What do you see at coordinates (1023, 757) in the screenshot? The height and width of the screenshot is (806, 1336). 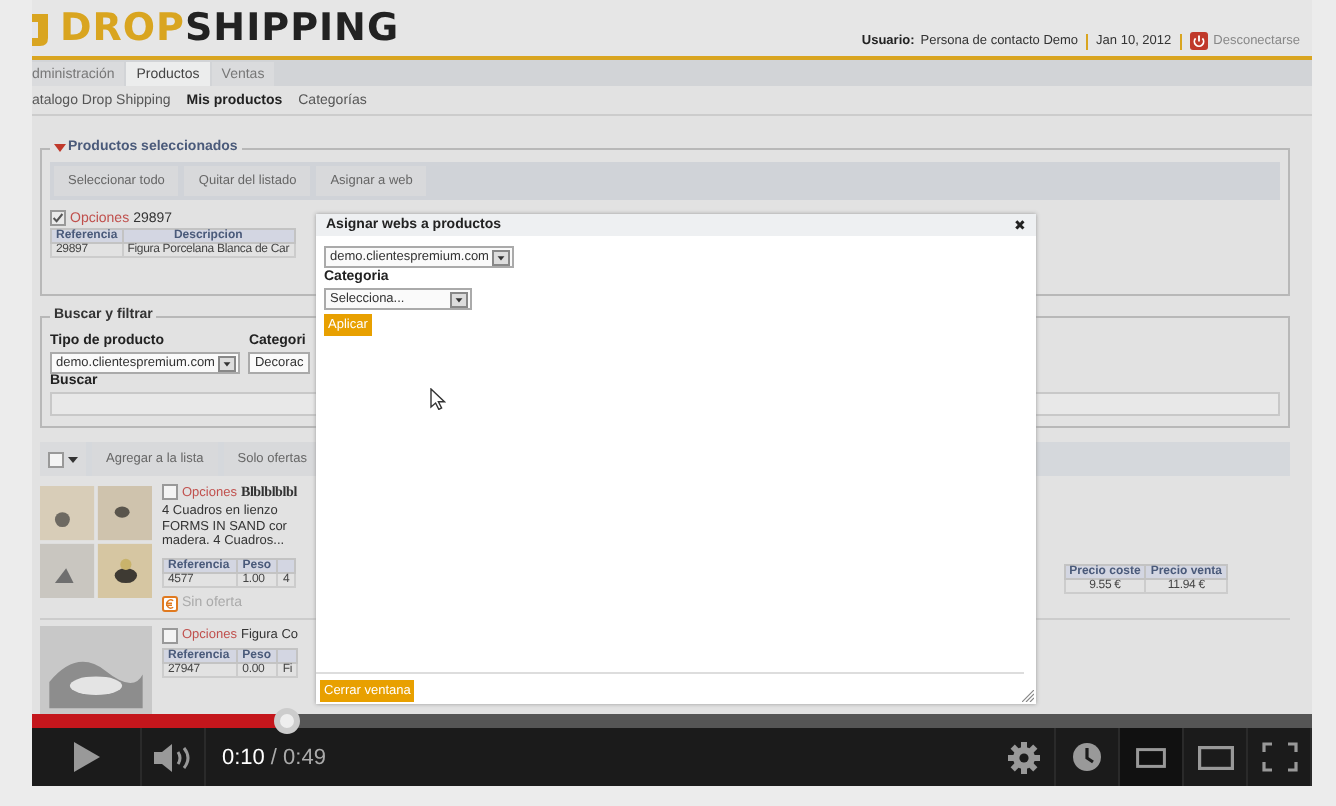 I see `settings-icon` at bounding box center [1023, 757].